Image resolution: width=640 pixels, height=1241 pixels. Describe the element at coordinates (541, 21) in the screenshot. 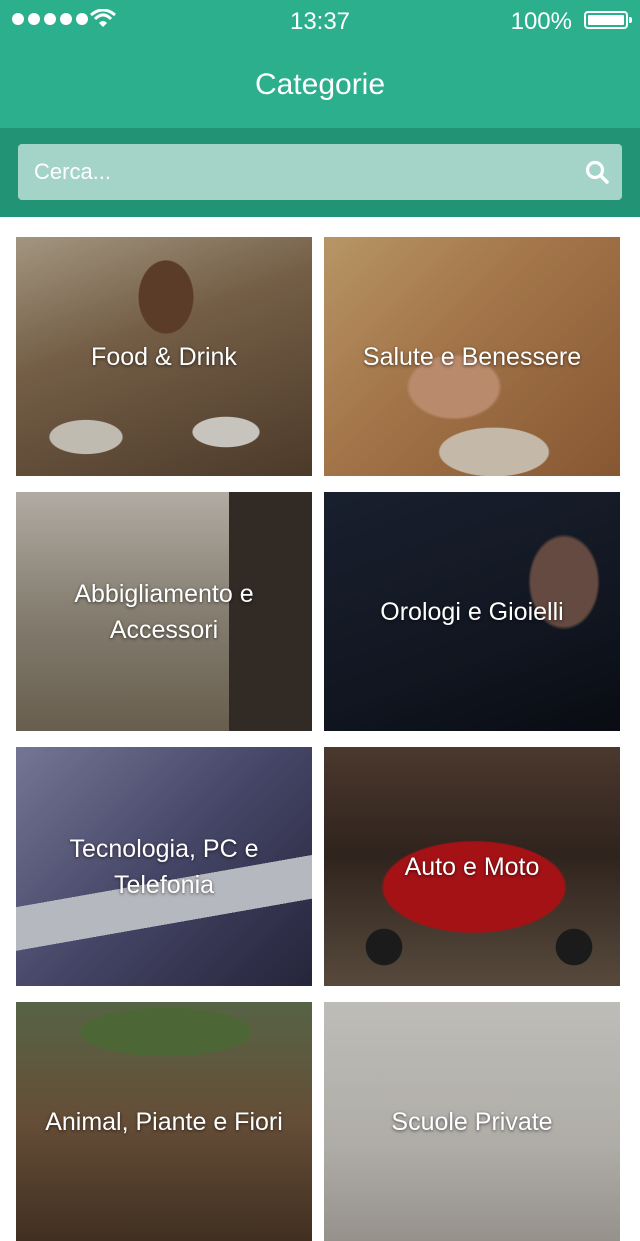

I see `battery-percentage: 100%` at that location.